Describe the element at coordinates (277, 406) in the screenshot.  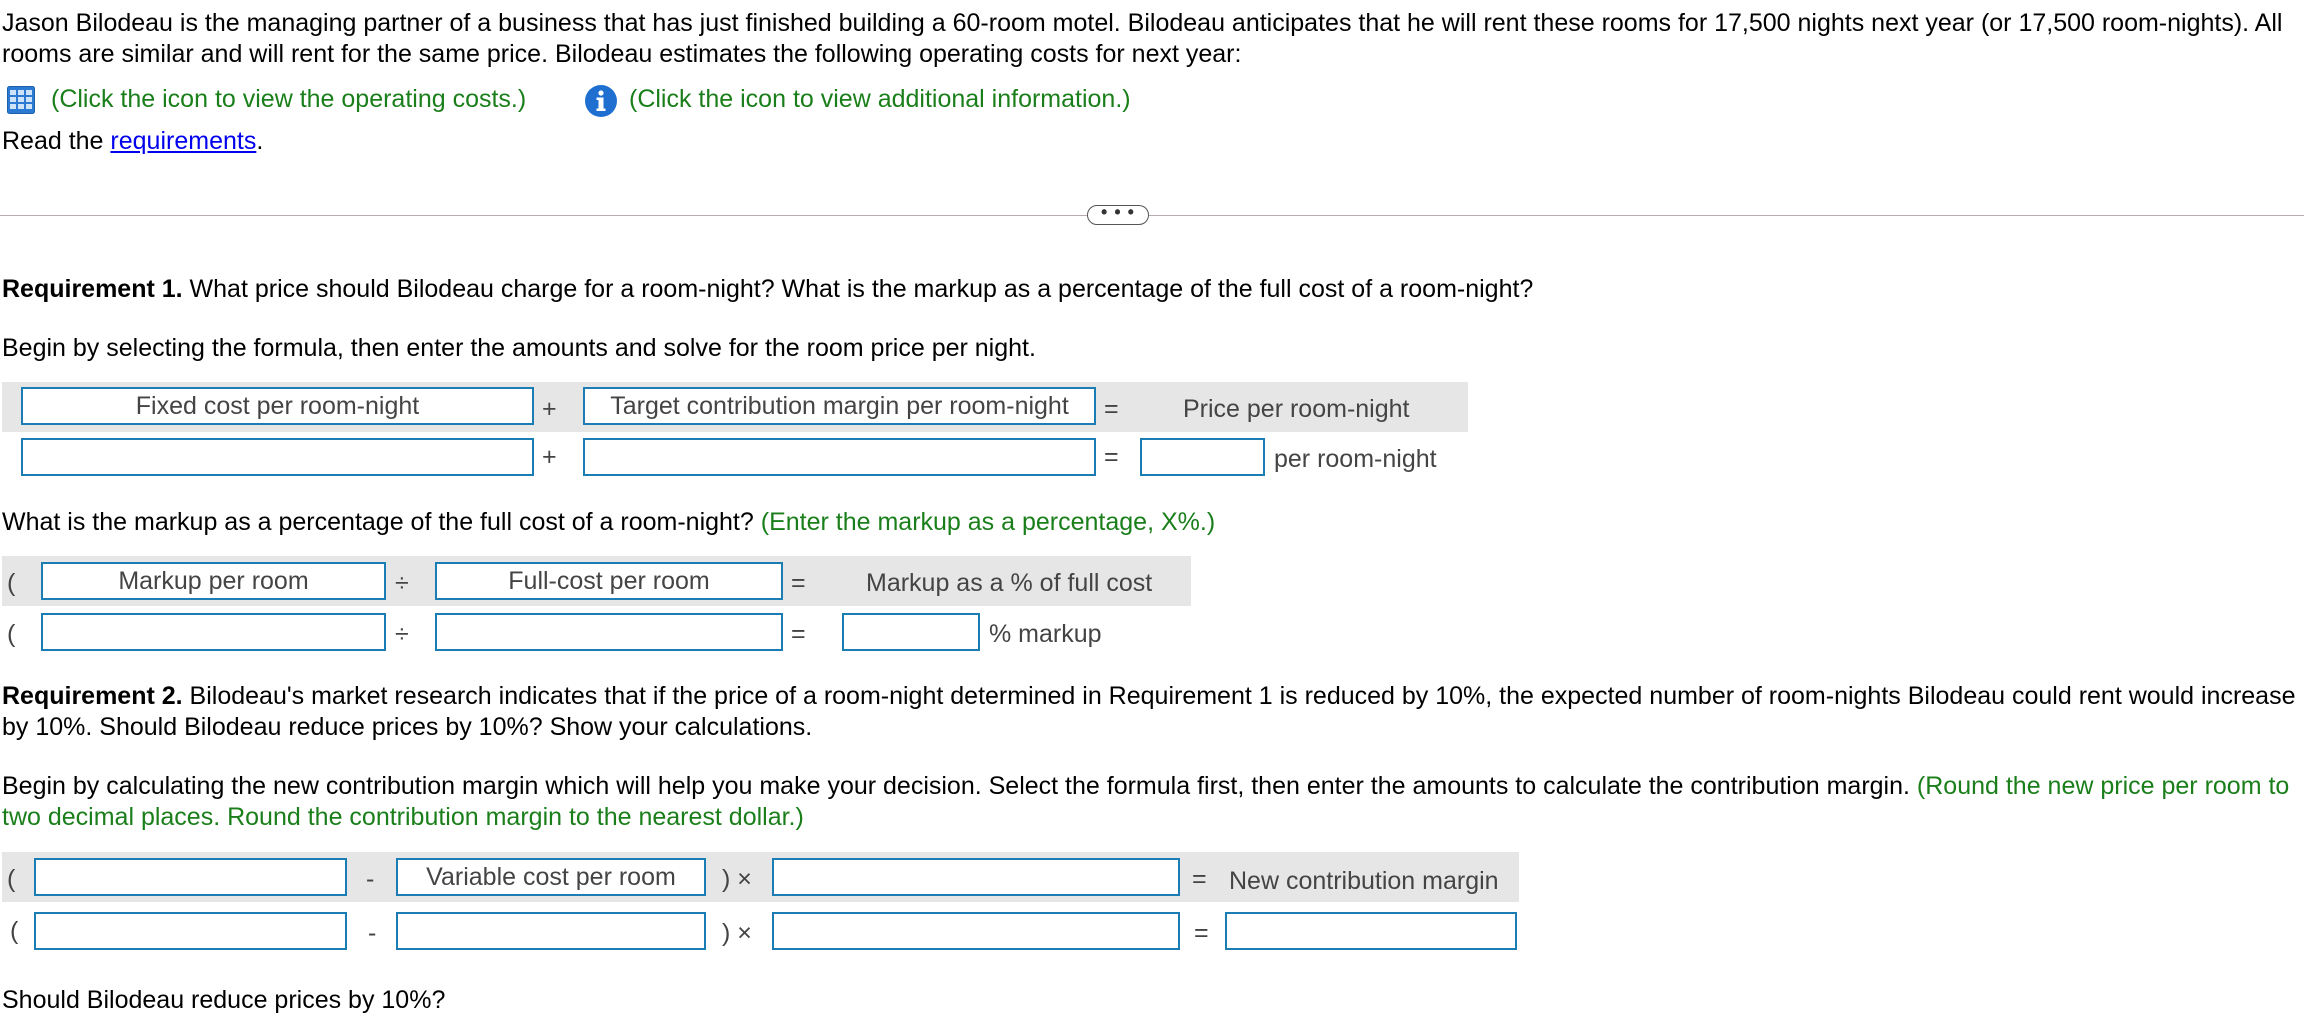
I see `formula-term-fixed-cost: Fixed cost per room-night` at that location.